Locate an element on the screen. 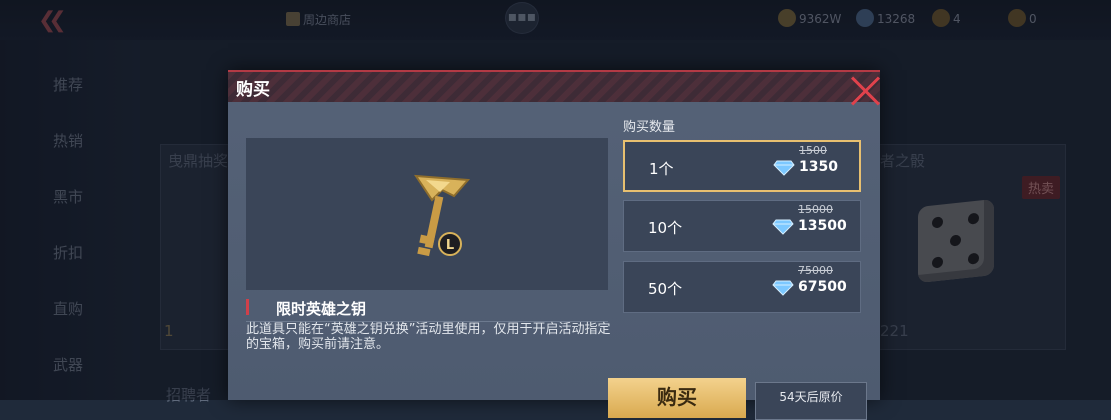 Image resolution: width=1111 pixels, height=420 pixels. quantity-option-50: 50个 75000 67500 is located at coordinates (742, 287).